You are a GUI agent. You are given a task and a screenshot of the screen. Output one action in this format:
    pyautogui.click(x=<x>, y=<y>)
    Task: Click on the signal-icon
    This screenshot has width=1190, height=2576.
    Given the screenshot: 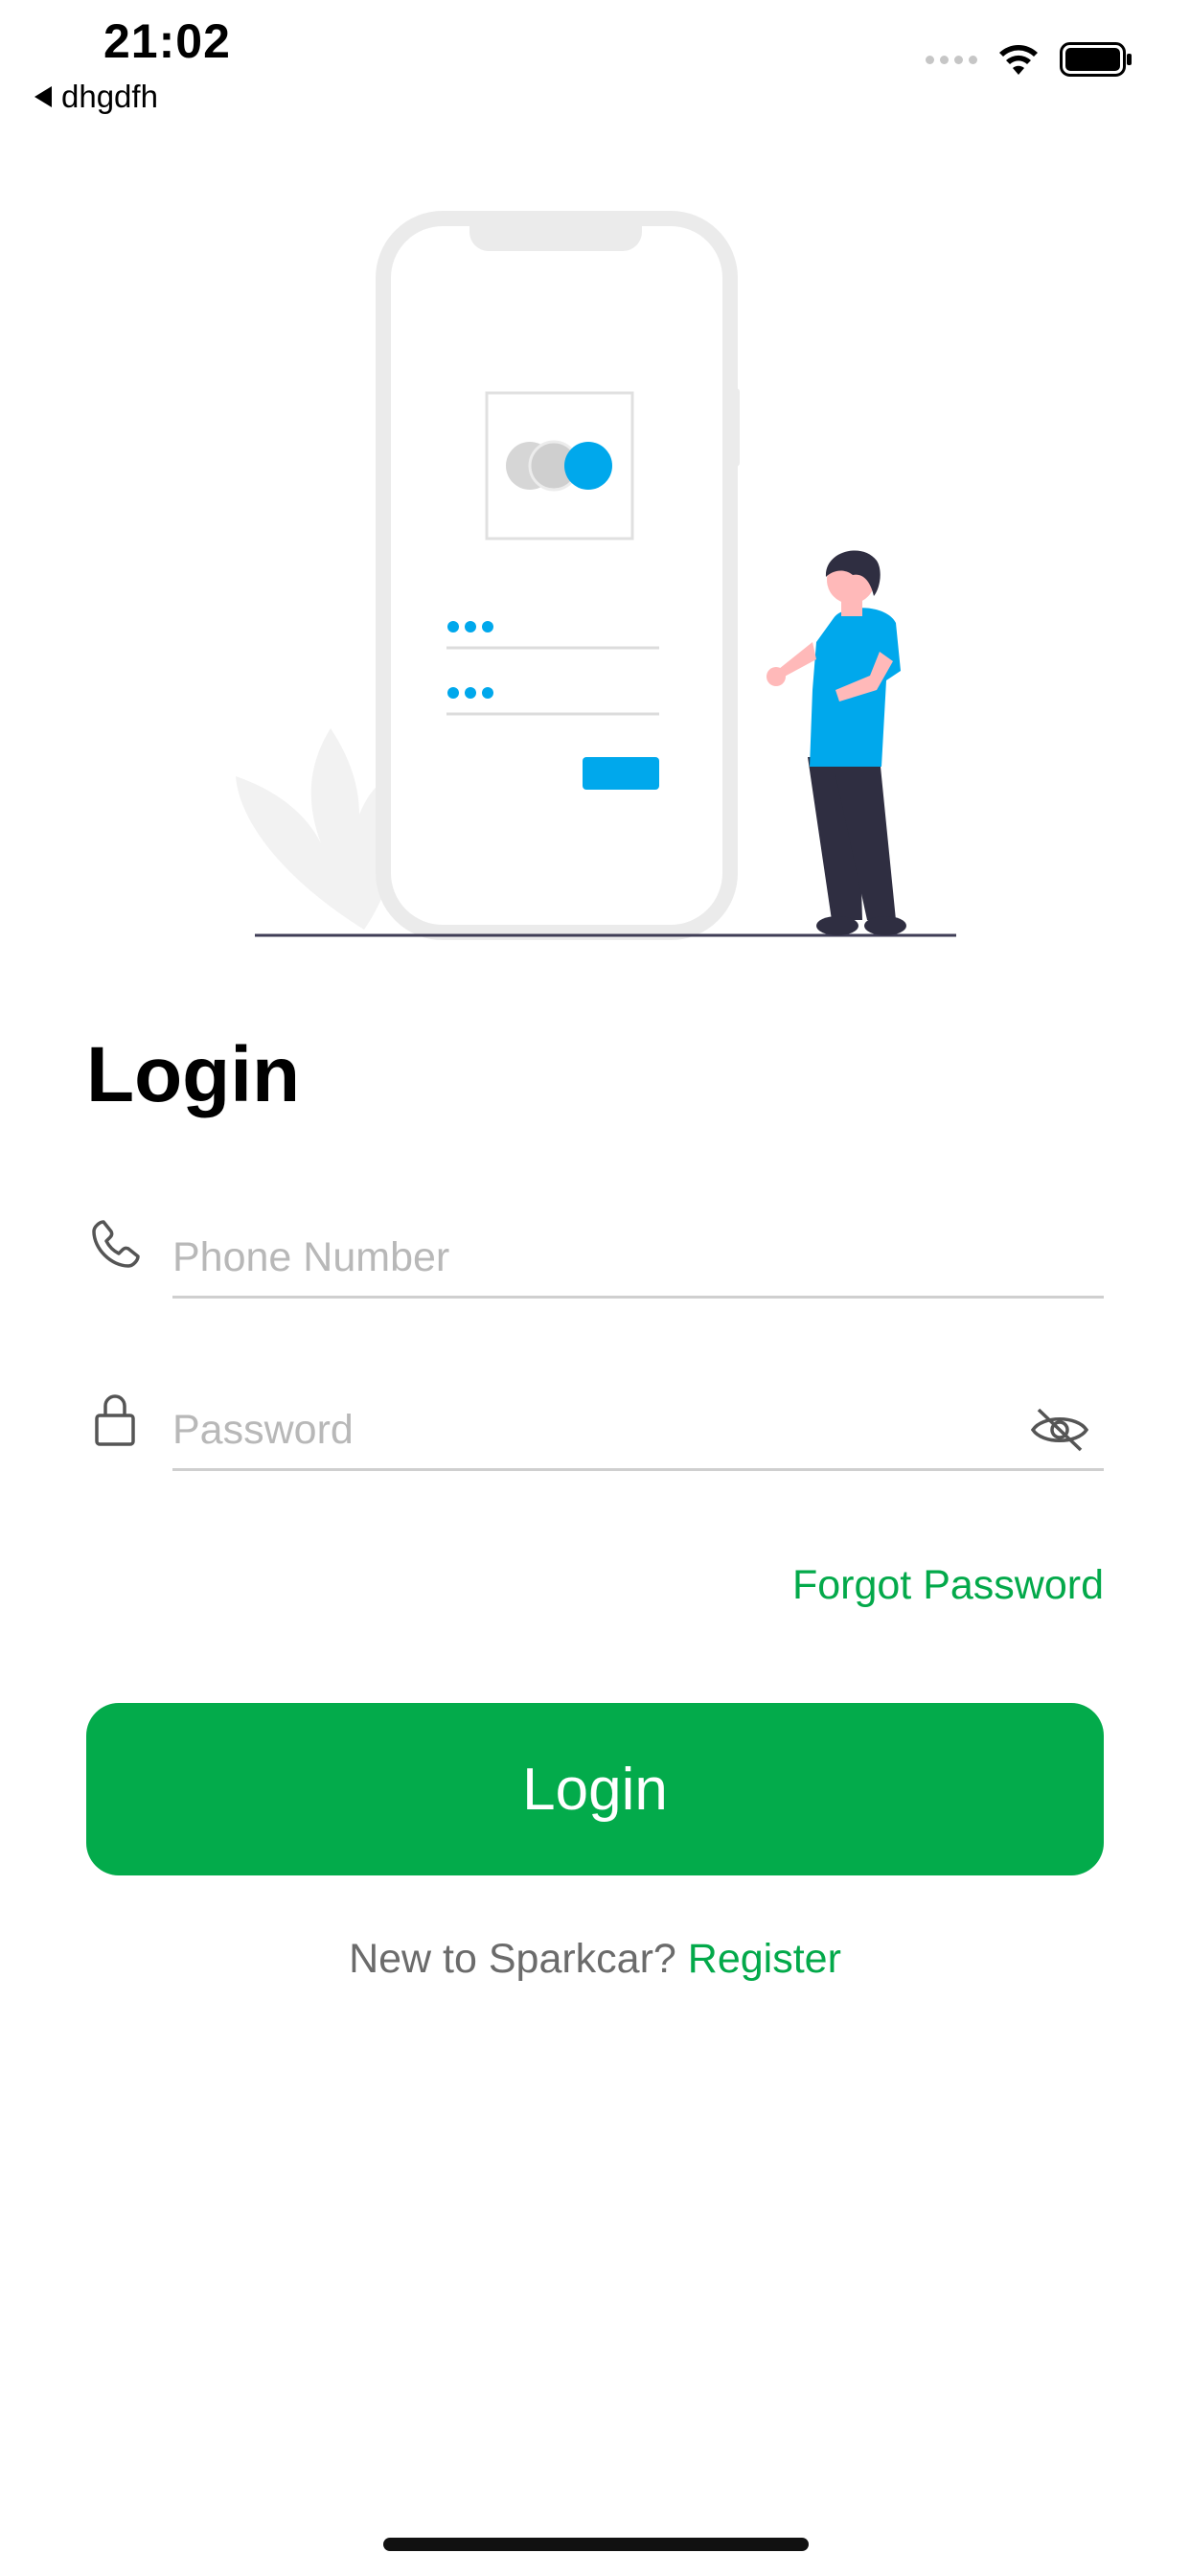 What is the action you would take?
    pyautogui.click(x=952, y=59)
    